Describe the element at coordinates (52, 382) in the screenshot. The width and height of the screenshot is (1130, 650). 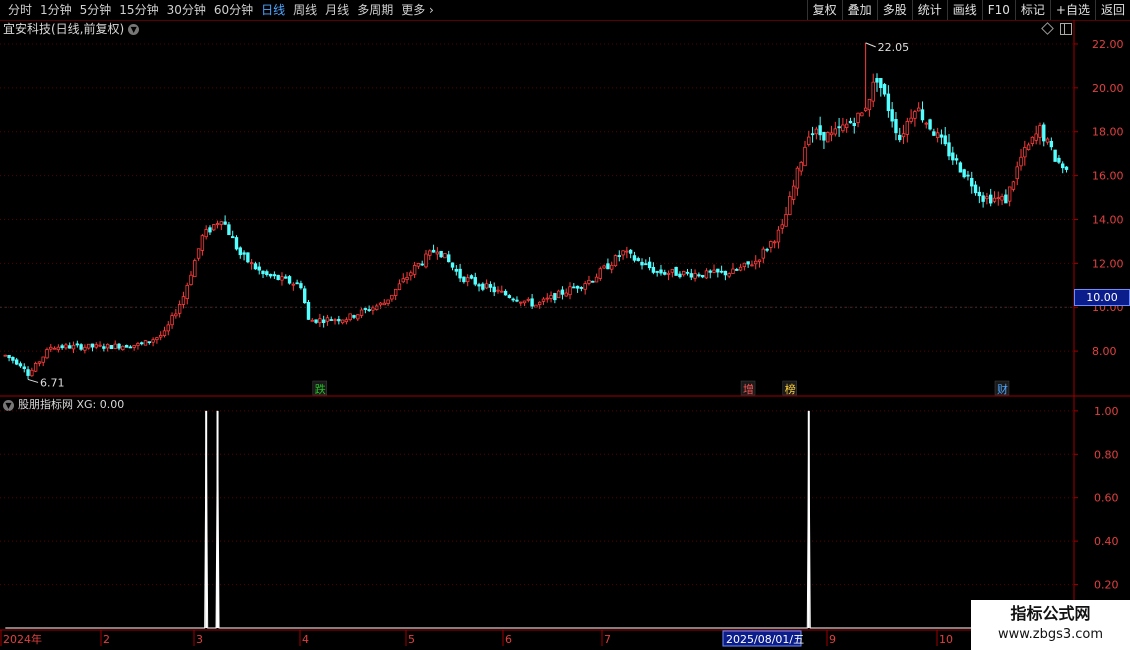
I see `low-price-label: 6.71` at that location.